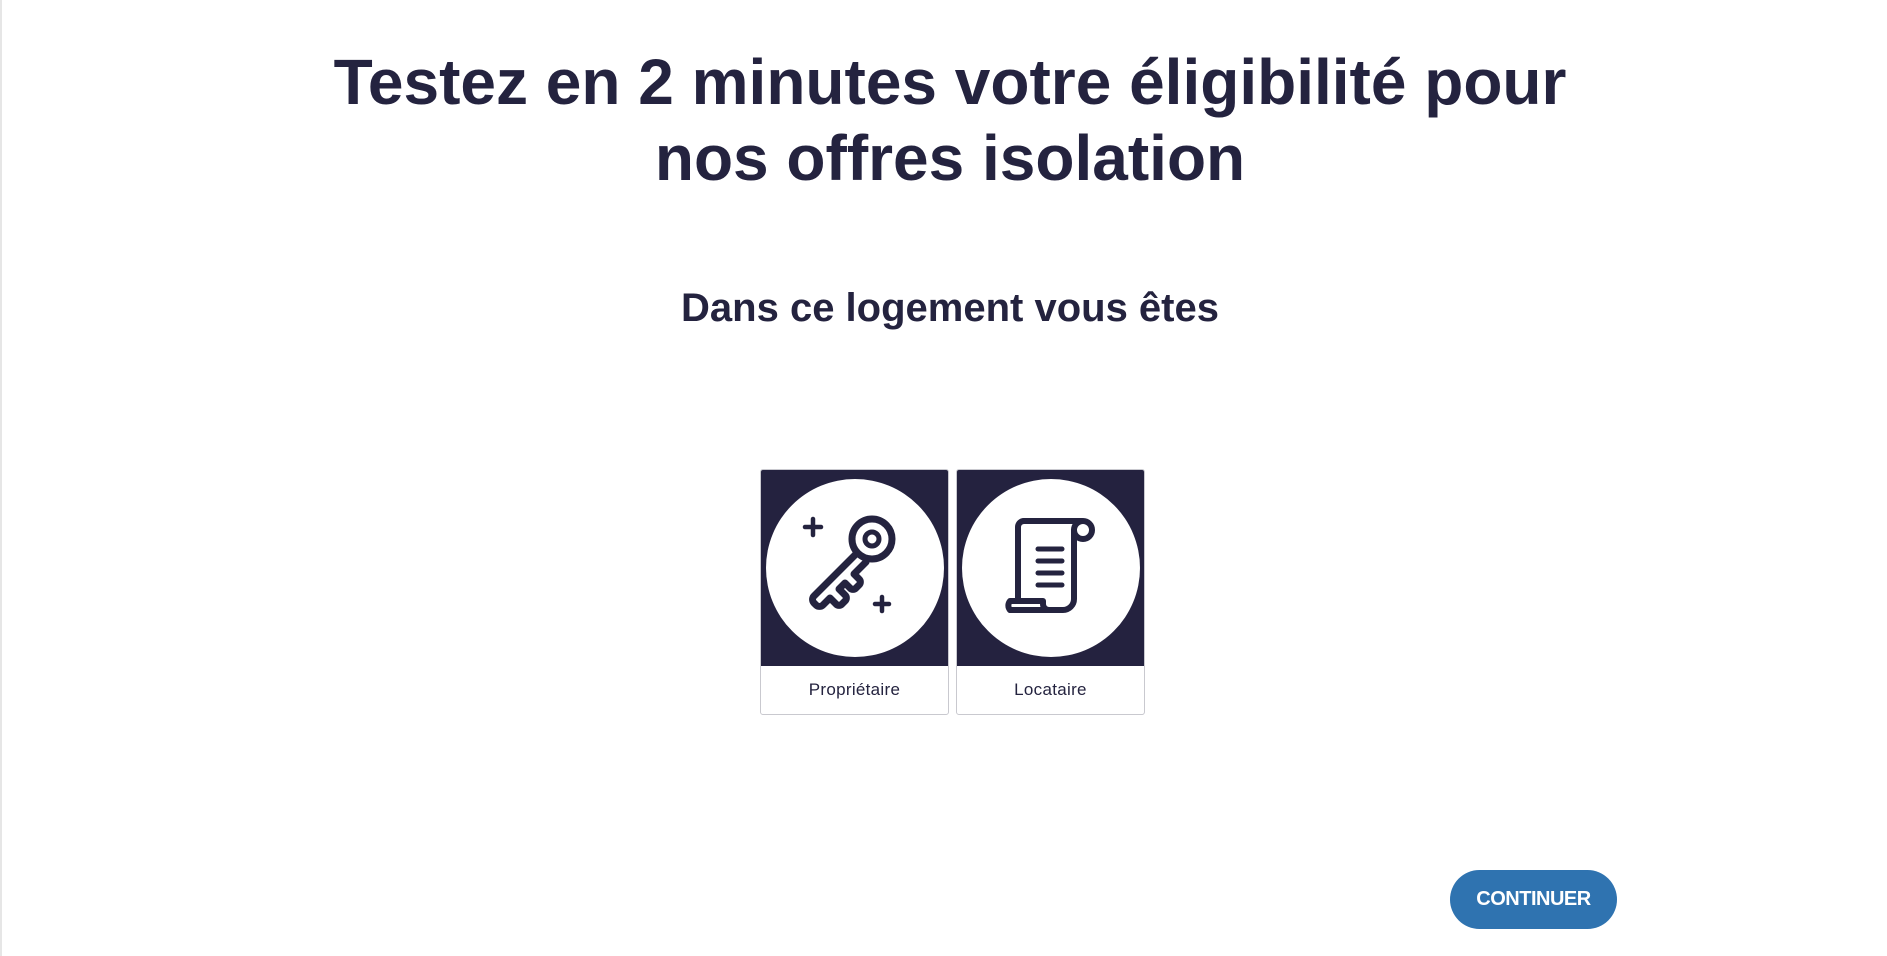 The image size is (1887, 956). What do you see at coordinates (1533, 899) in the screenshot?
I see `continue-button: CONTINUER` at bounding box center [1533, 899].